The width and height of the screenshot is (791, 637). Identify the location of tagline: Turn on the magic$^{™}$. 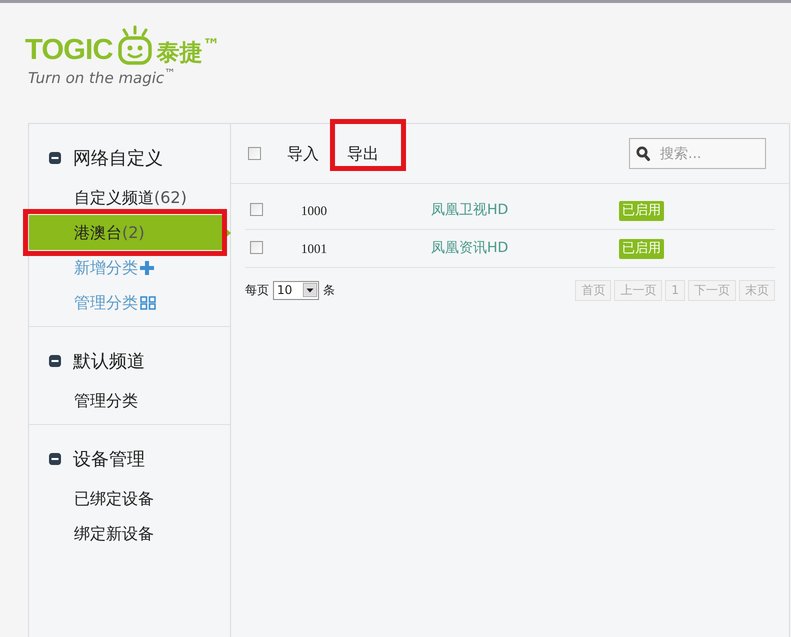
(102, 78).